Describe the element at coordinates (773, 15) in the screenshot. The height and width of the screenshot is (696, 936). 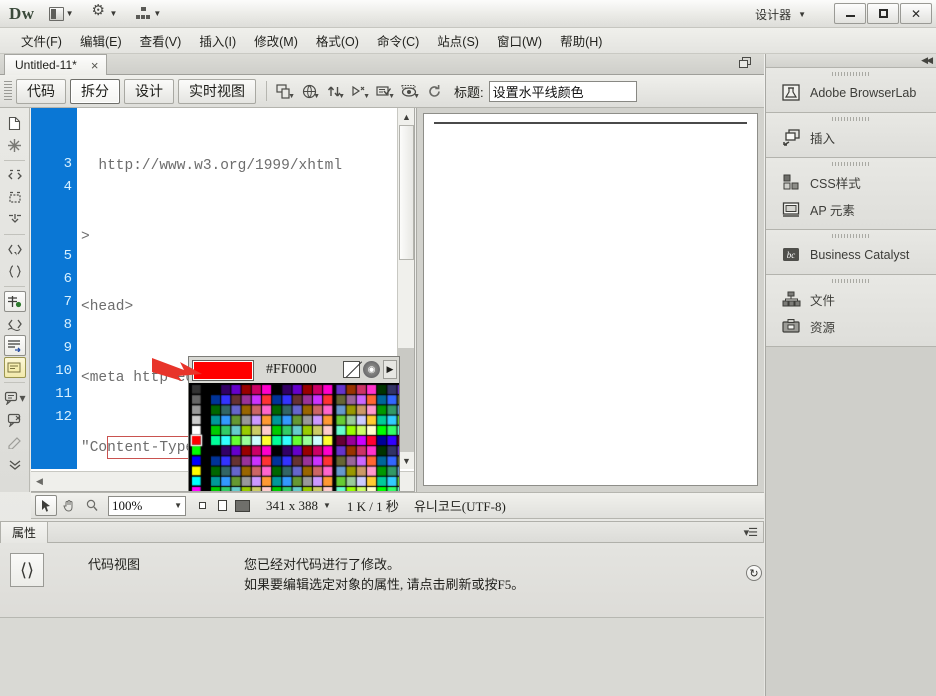
I see `workspace-label: 设计器` at that location.